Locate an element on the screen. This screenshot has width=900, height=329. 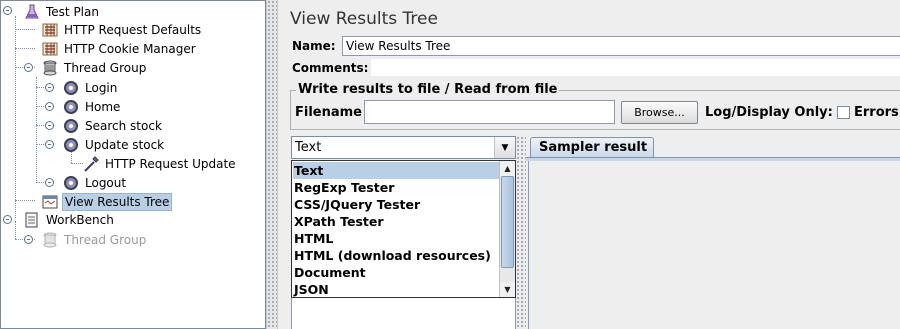
tree-node-view-results-tree: View Results Tree is located at coordinates (107, 201).